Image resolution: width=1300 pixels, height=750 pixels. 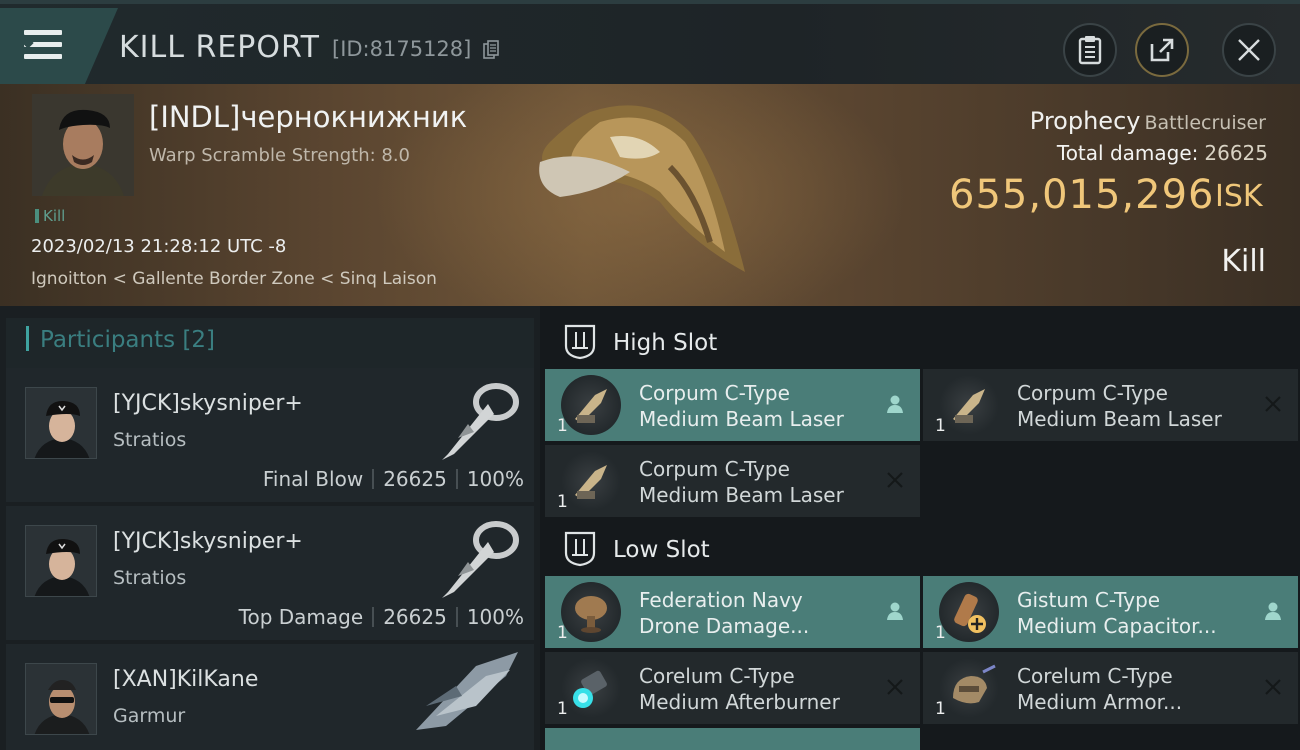 I want to click on module-name-line1: Gistum C-Type, so click(x=1089, y=600).